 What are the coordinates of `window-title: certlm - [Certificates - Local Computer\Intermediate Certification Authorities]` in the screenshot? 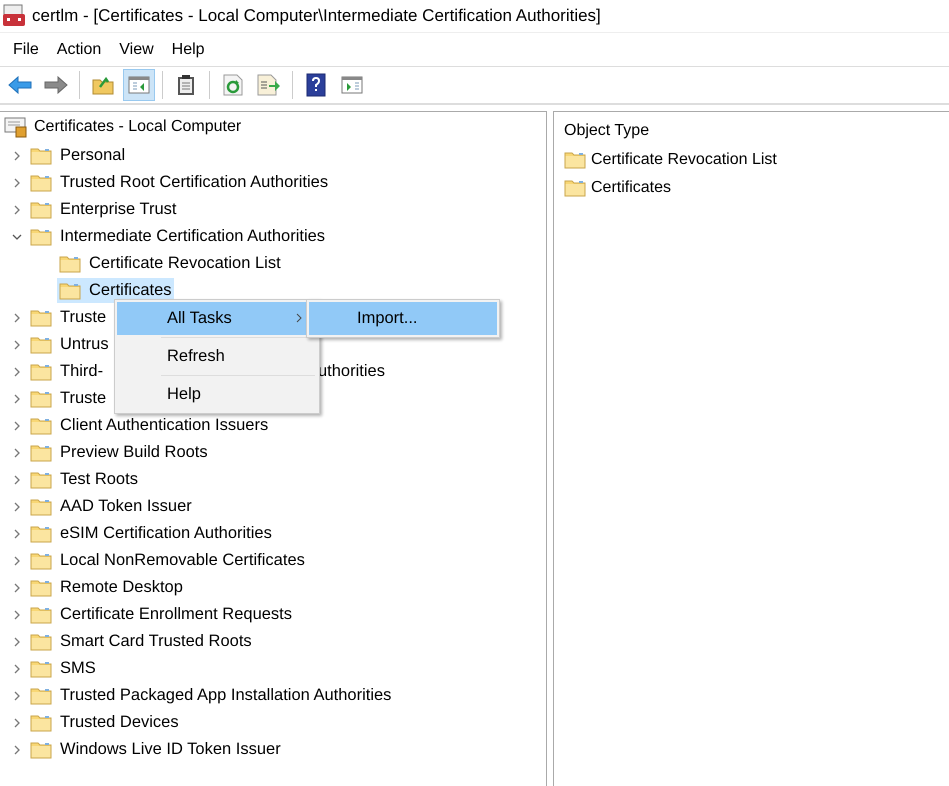 It's located at (316, 16).